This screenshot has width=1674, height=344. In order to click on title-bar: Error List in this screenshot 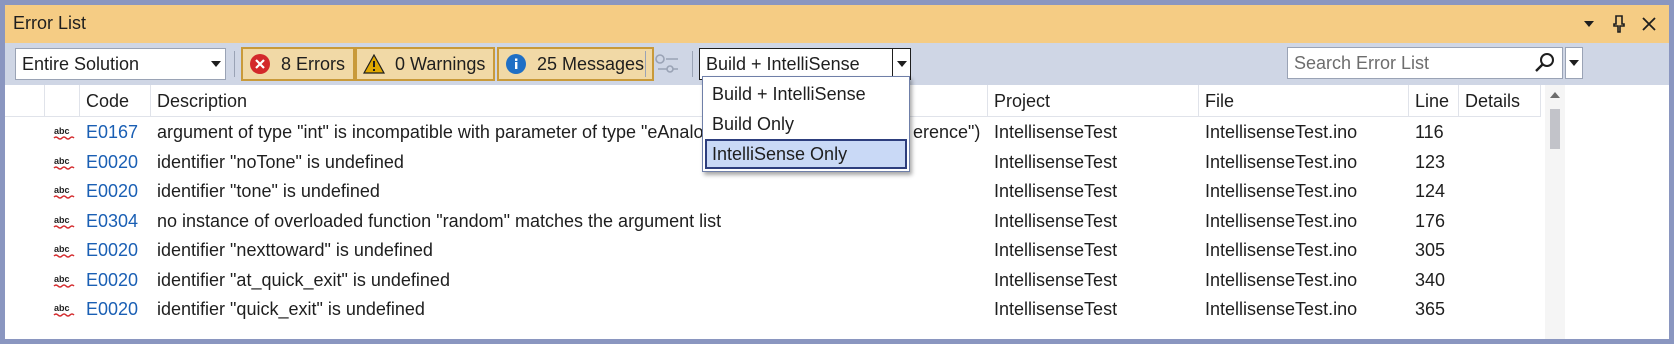, I will do `click(837, 24)`.